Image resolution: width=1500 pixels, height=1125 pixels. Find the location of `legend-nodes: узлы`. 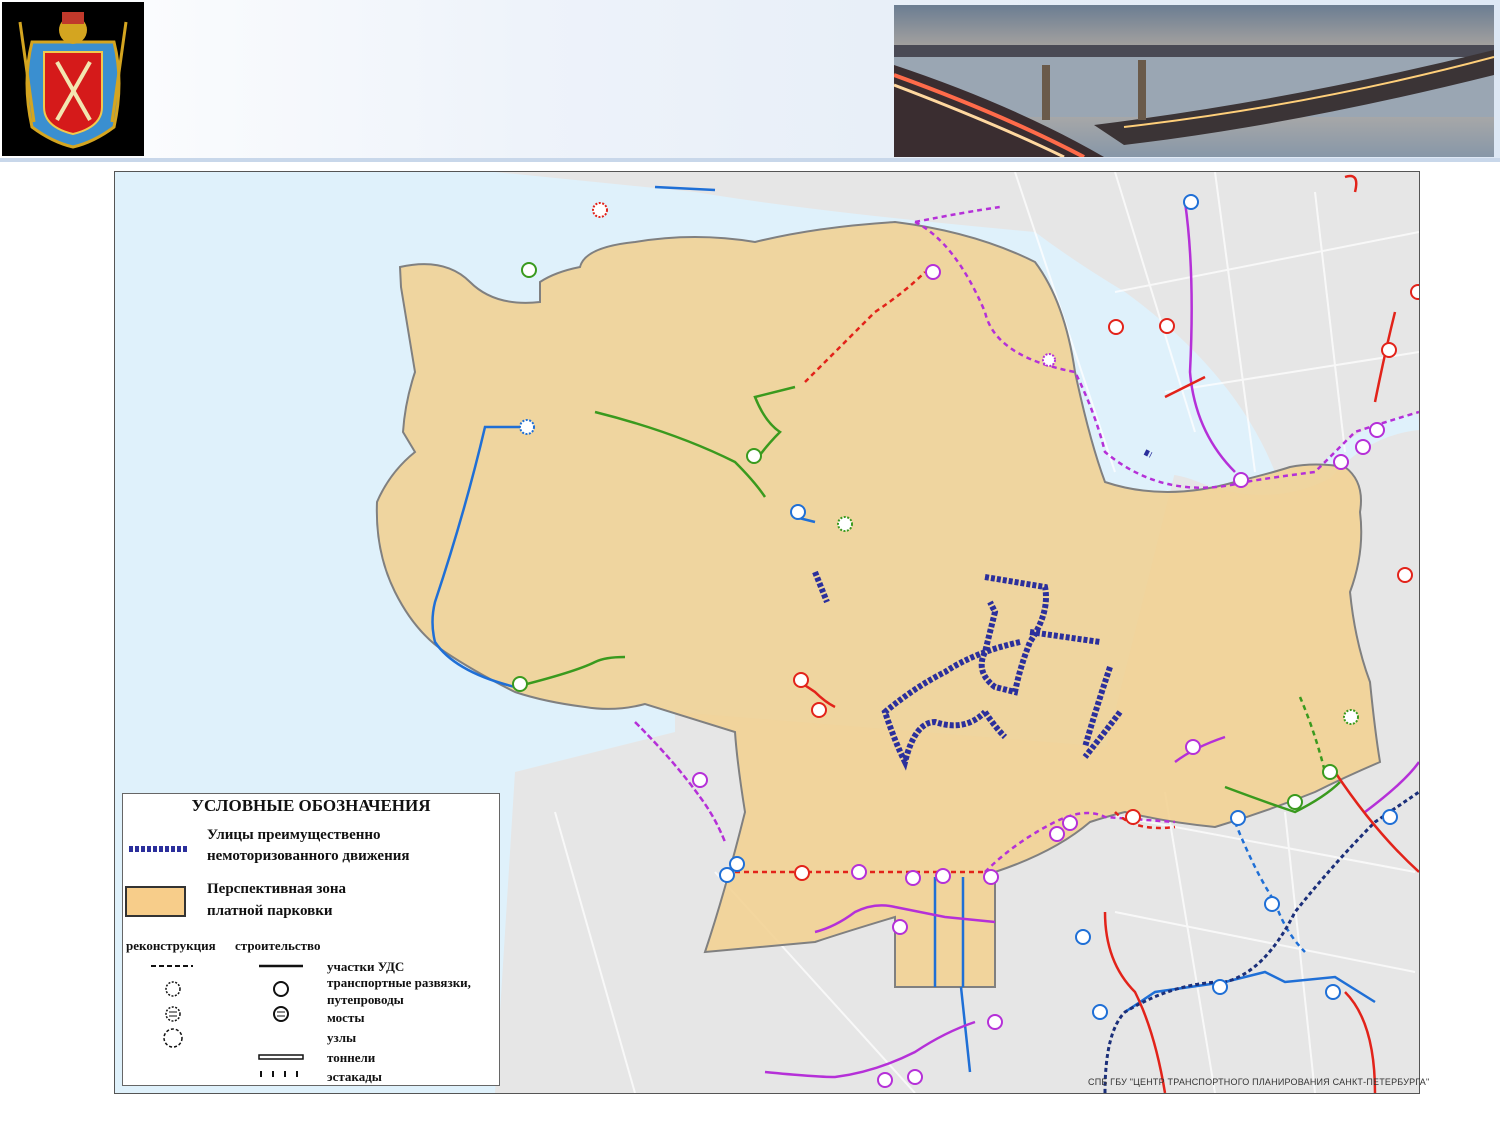

legend-nodes: узлы is located at coordinates (342, 1037).